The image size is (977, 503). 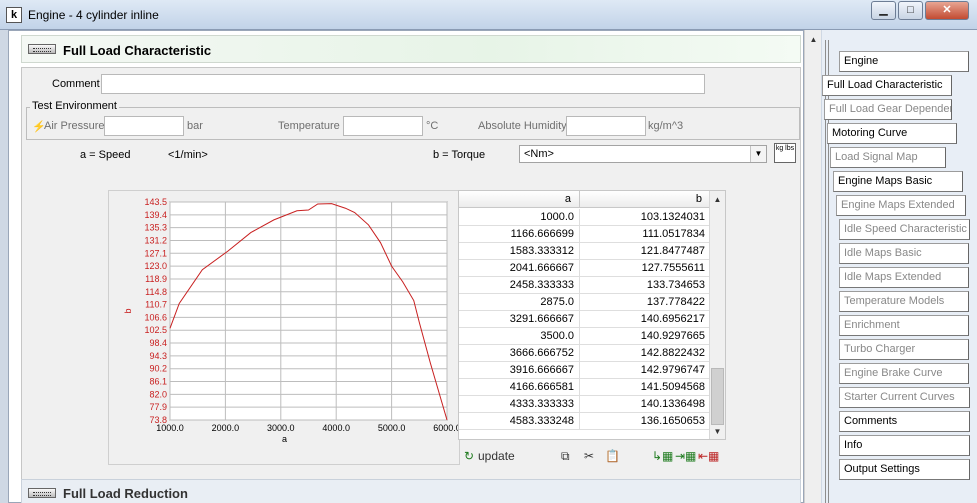 I want to click on nav-item-load-signal-map: Load Signal Map, so click(x=888, y=157).